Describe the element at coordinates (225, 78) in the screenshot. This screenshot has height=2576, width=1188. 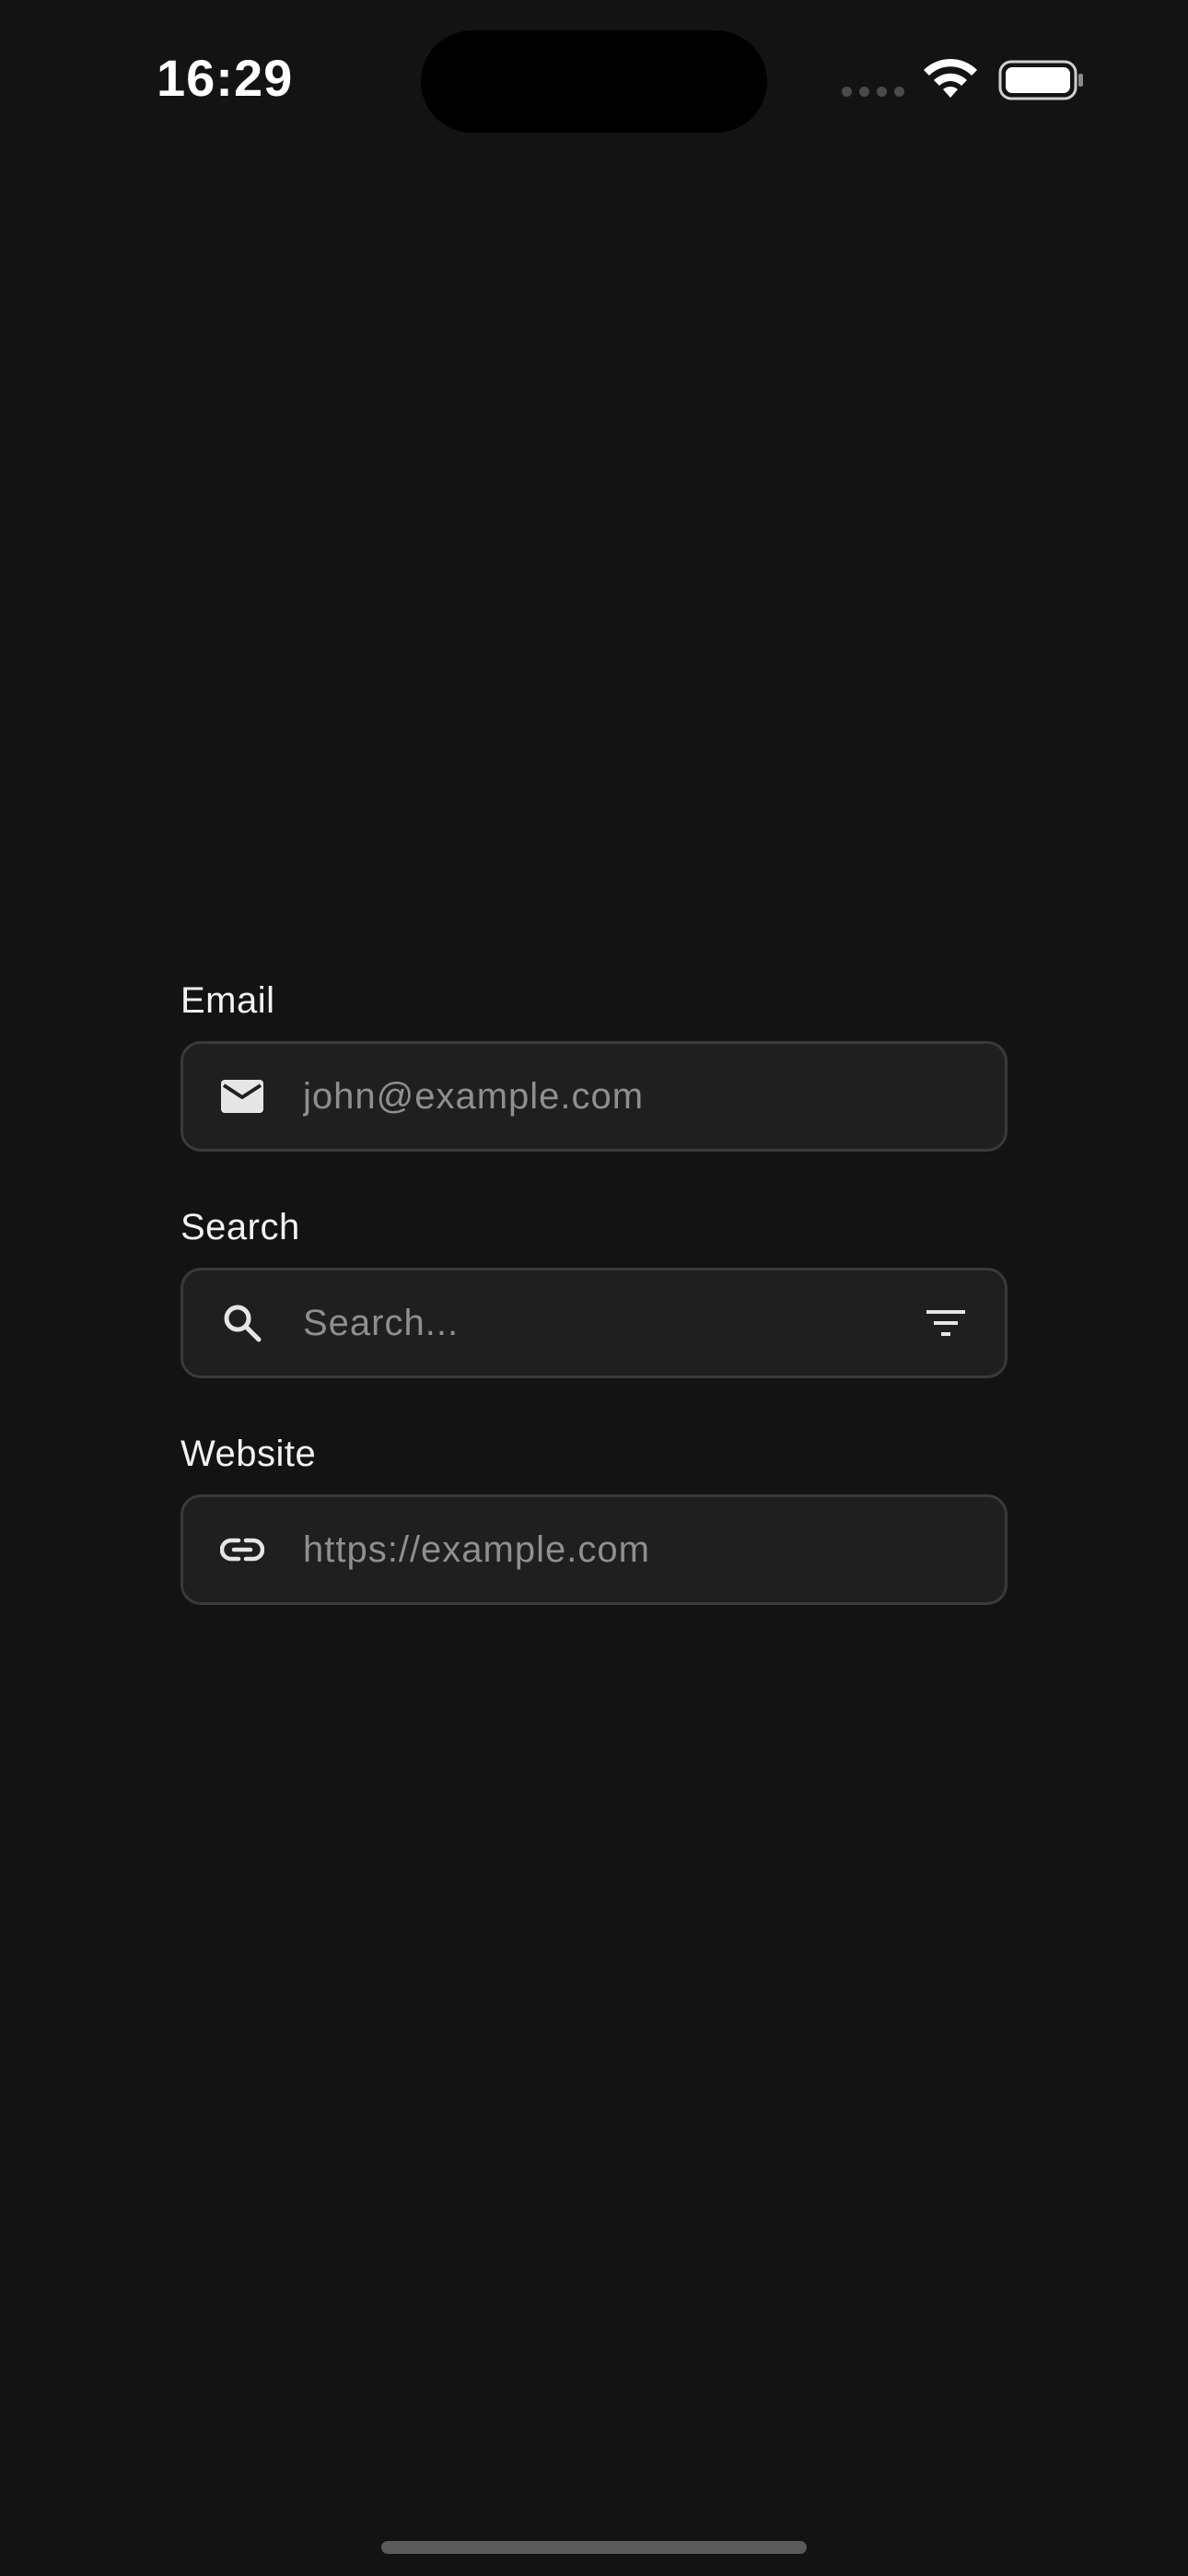
I see `status-time: 16:29` at that location.